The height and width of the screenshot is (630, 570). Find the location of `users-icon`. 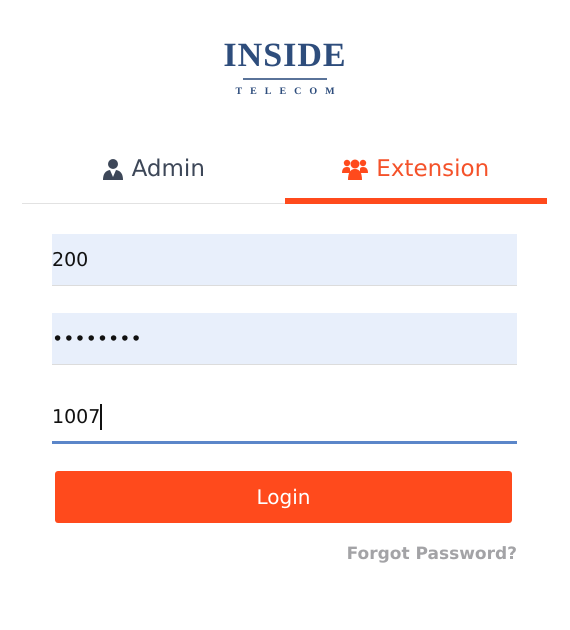

users-icon is located at coordinates (355, 169).